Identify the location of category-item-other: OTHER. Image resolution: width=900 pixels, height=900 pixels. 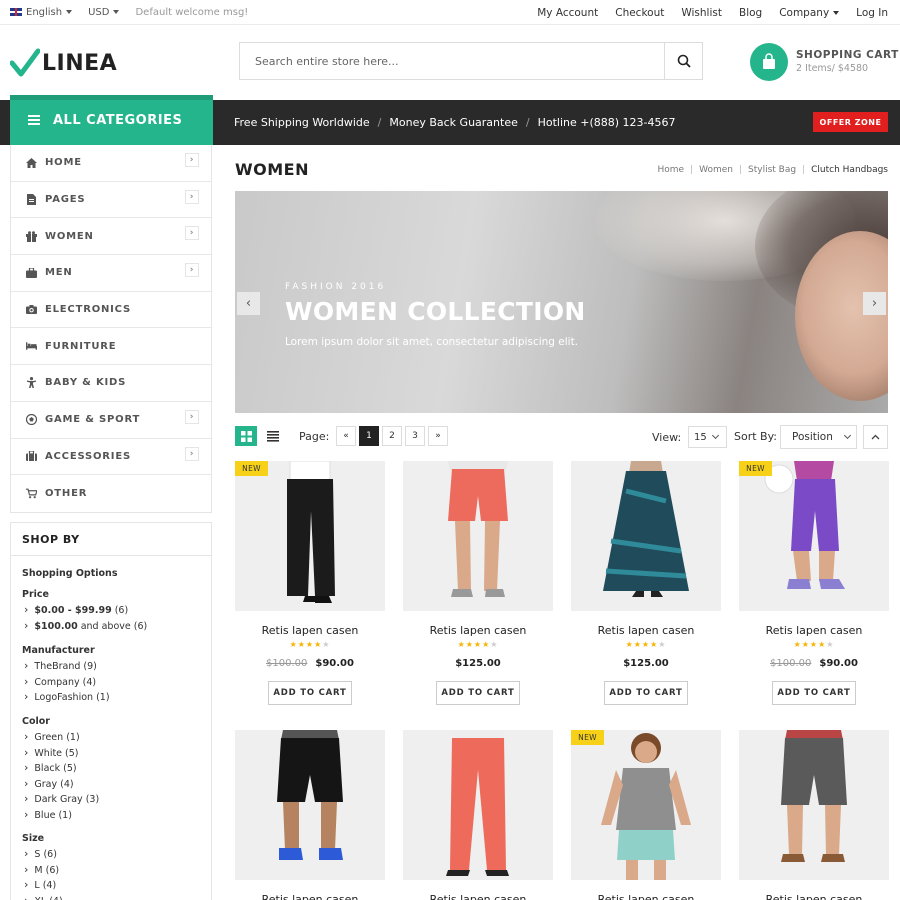
(111, 493).